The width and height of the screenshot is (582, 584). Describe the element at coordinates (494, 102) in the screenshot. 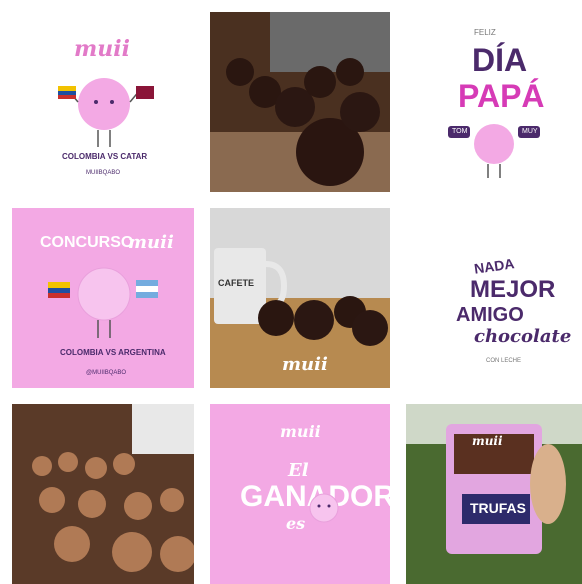

I see `post-tile-dia-papa: FELIZ DÍA PAPÁ TOM MUY` at that location.